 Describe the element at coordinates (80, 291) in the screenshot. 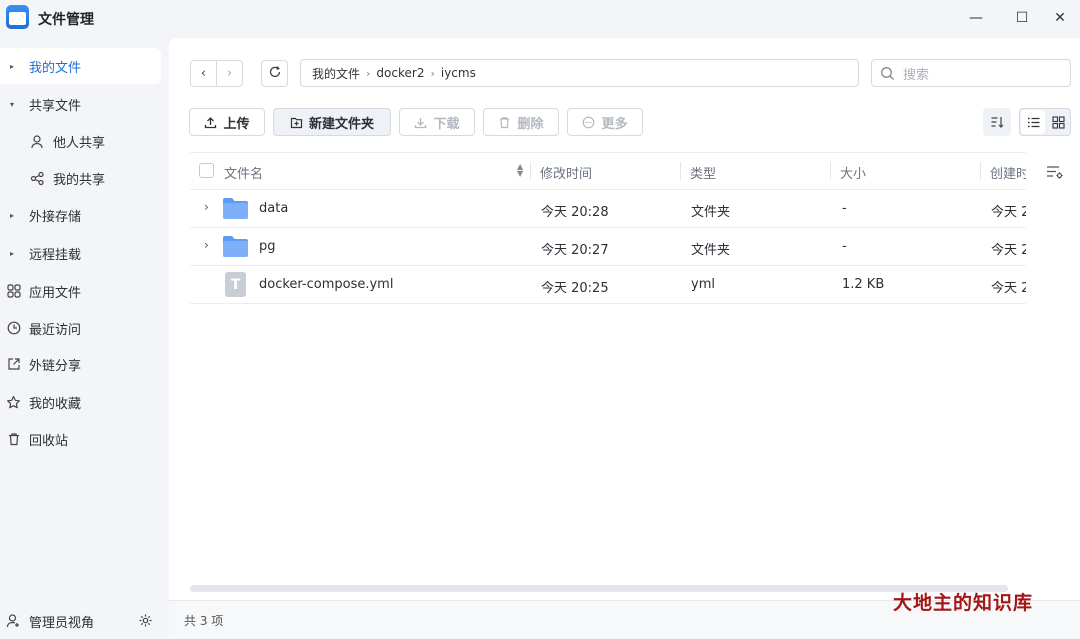

I see `sidebar-item-app-files: 应用文件` at that location.